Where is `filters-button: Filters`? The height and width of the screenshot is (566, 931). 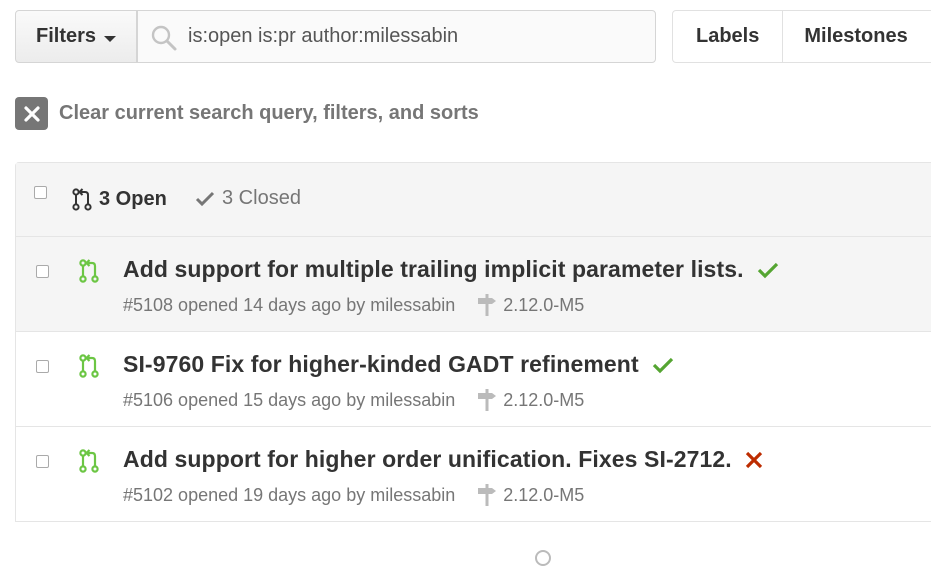
filters-button: Filters is located at coordinates (76, 36).